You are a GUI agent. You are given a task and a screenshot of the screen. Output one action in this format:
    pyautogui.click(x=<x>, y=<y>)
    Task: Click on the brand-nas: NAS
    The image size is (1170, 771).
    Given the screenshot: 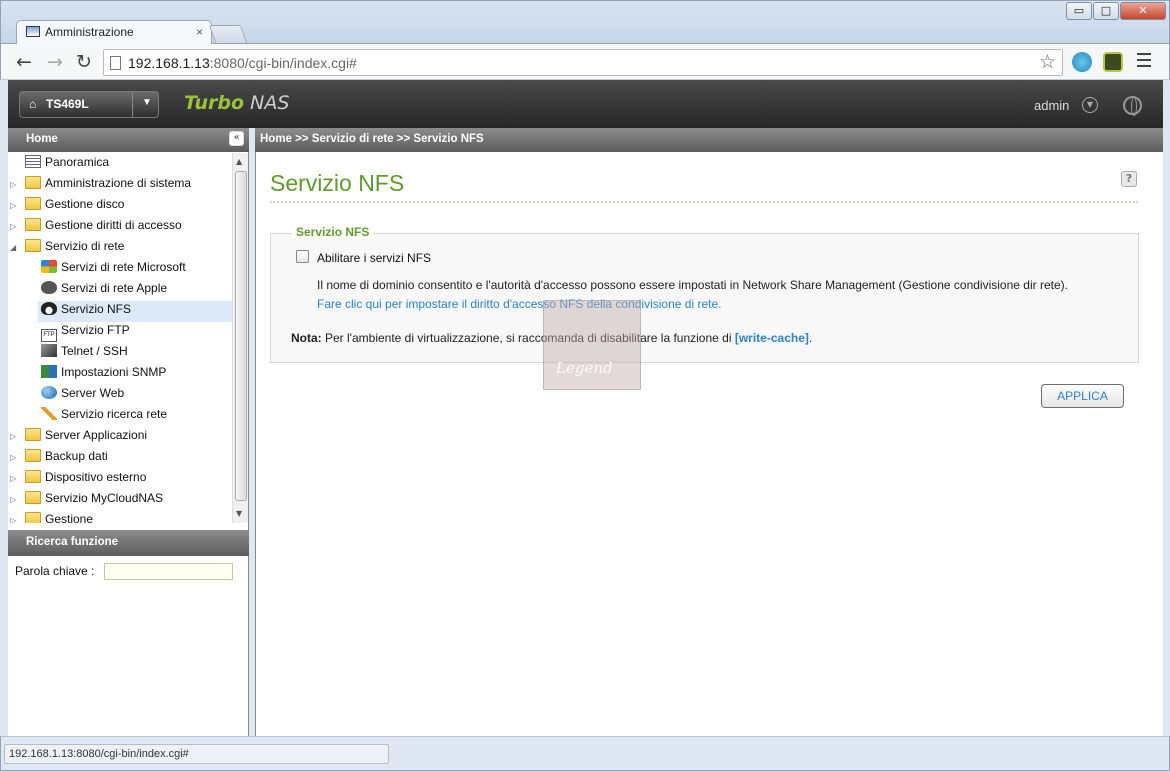 What is the action you would take?
    pyautogui.click(x=267, y=103)
    